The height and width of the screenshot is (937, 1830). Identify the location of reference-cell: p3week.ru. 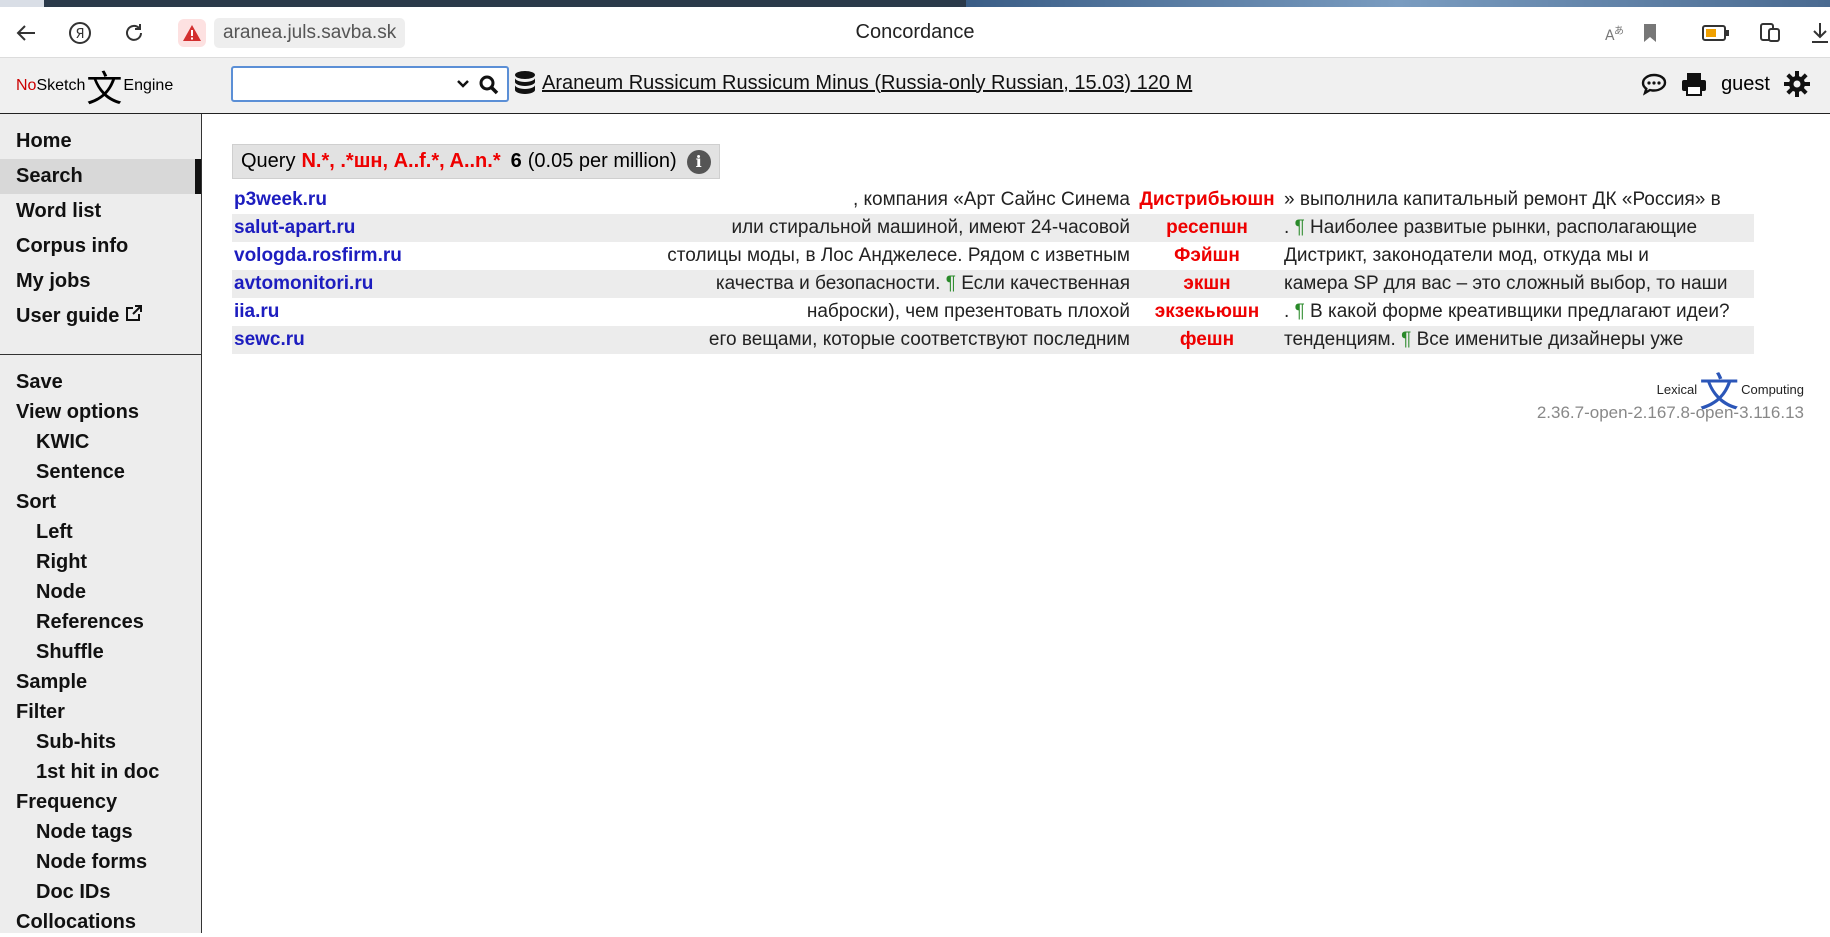
(320, 200).